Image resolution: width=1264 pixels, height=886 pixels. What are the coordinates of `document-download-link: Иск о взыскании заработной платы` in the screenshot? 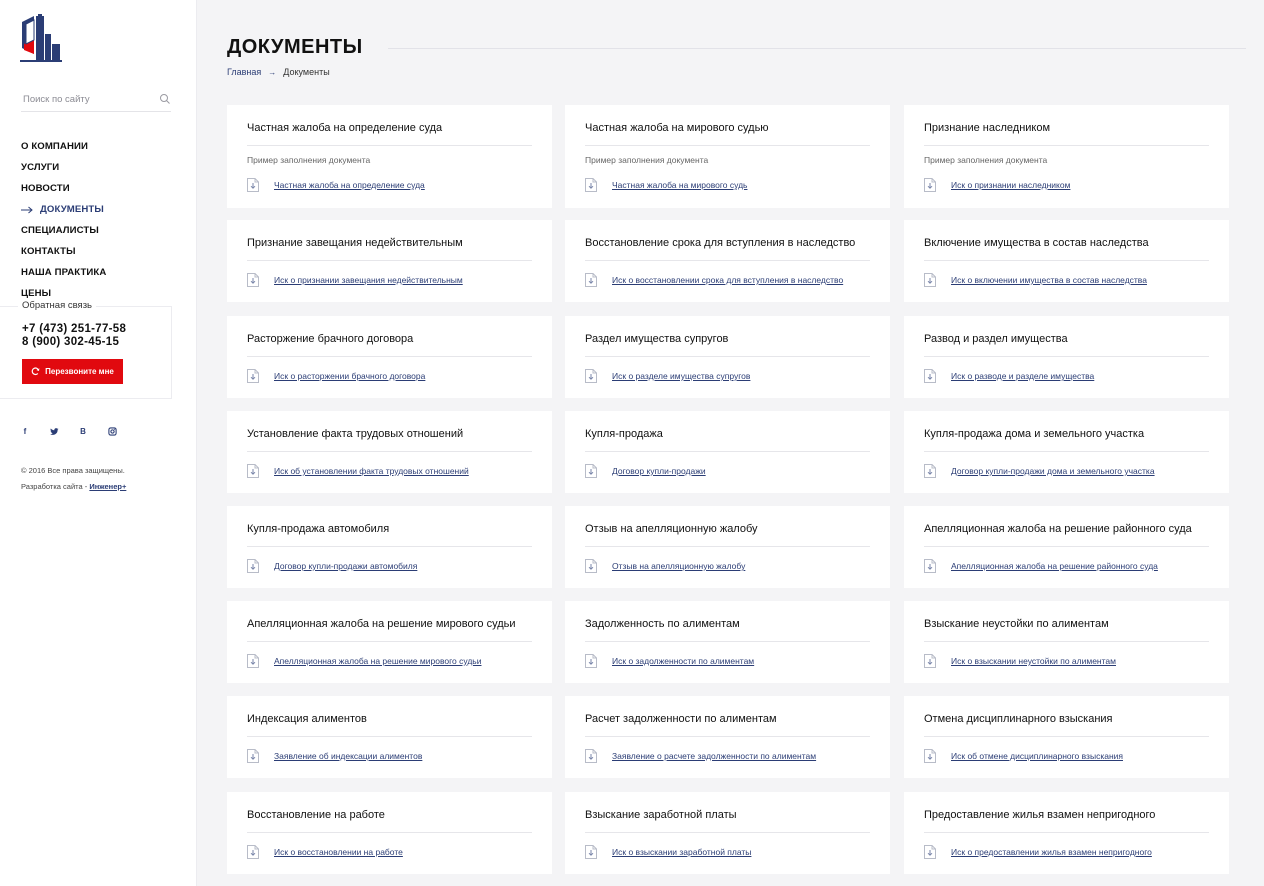 It's located at (668, 852).